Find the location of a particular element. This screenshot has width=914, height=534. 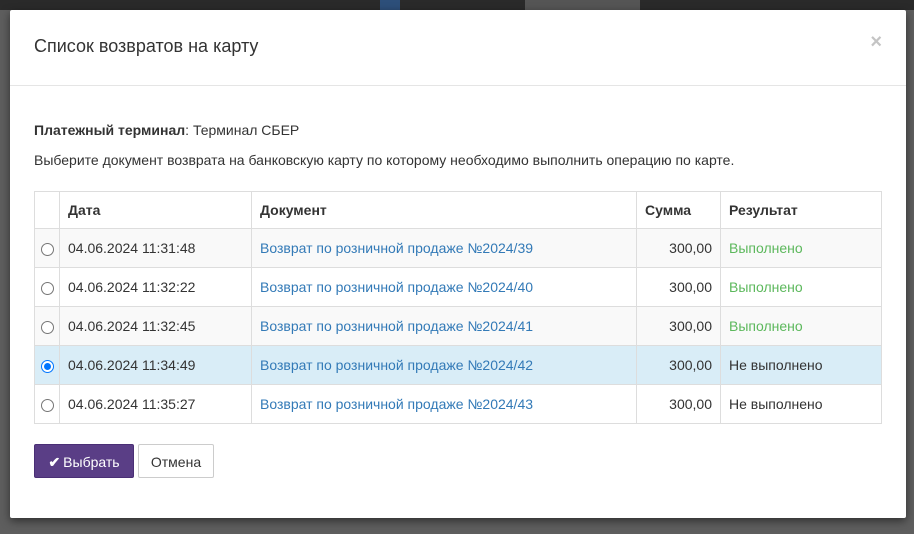

modal-header: Список возвратов на карту × is located at coordinates (458, 48).